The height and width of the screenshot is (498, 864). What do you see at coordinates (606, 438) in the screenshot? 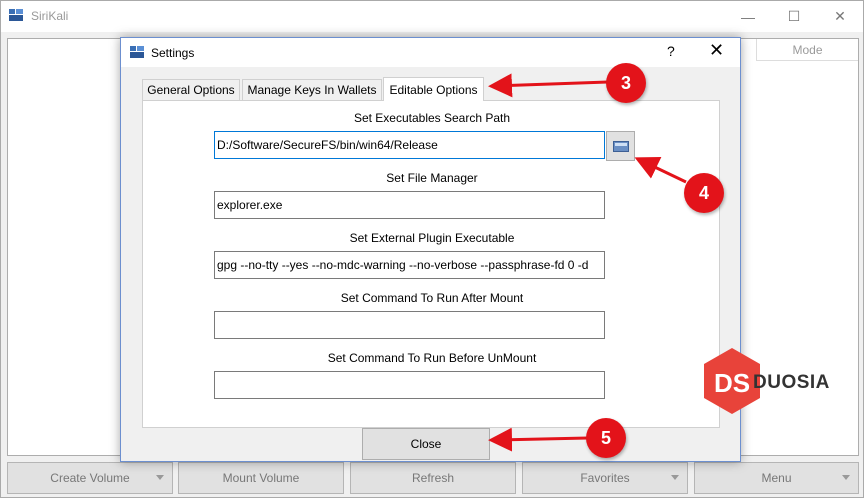
I see `annotation-marker-5: 5` at bounding box center [606, 438].